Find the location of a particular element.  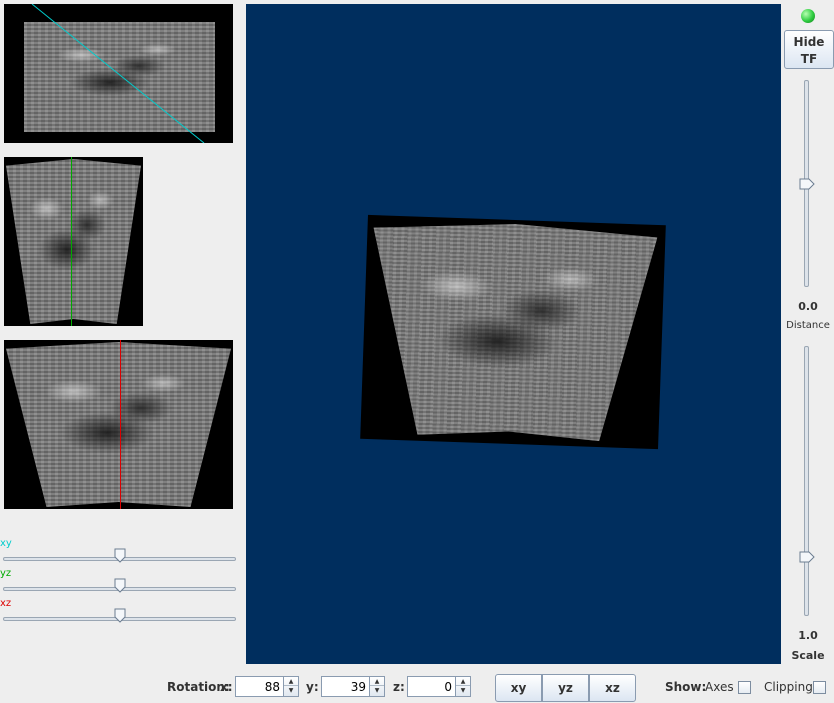

rotation-x-spinner: ▲▼ is located at coordinates (267, 686).